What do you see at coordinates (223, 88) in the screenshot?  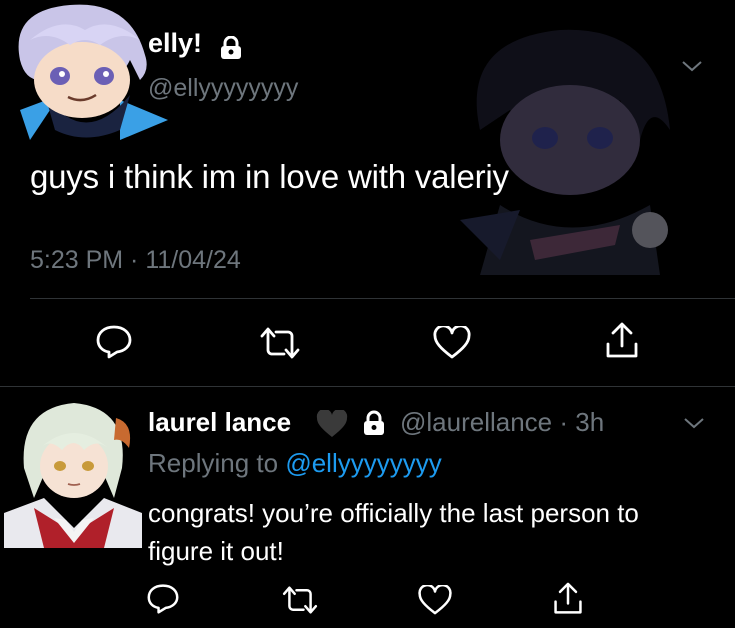 I see `user-handle: @ellyyyyyyyy` at bounding box center [223, 88].